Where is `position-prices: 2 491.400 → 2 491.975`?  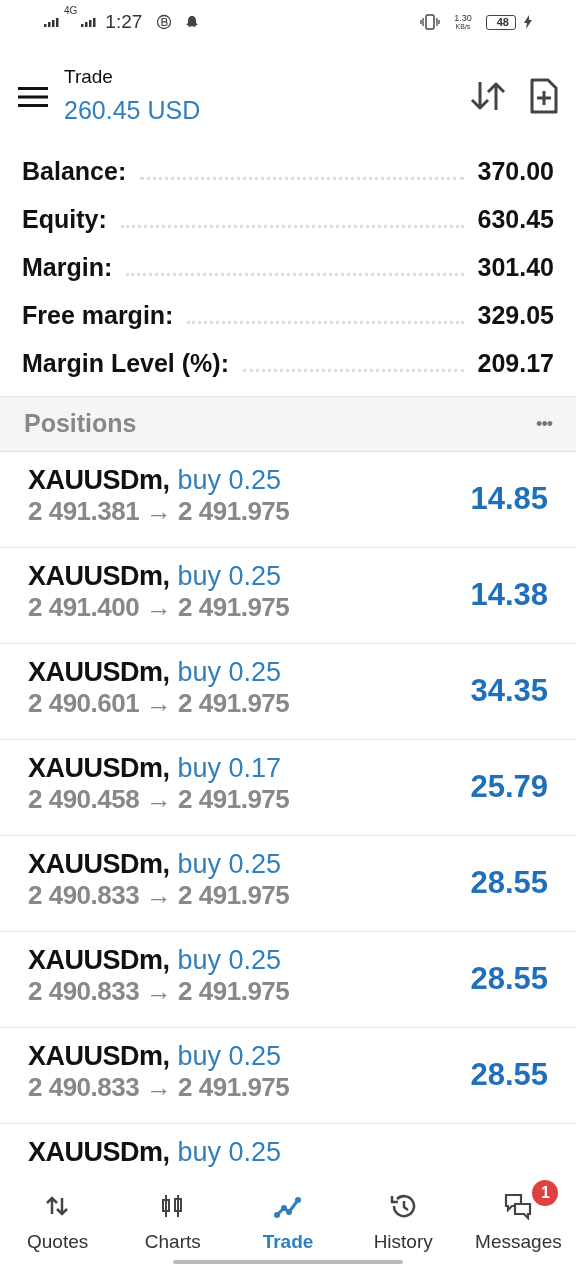 position-prices: 2 491.400 → 2 491.975 is located at coordinates (159, 608).